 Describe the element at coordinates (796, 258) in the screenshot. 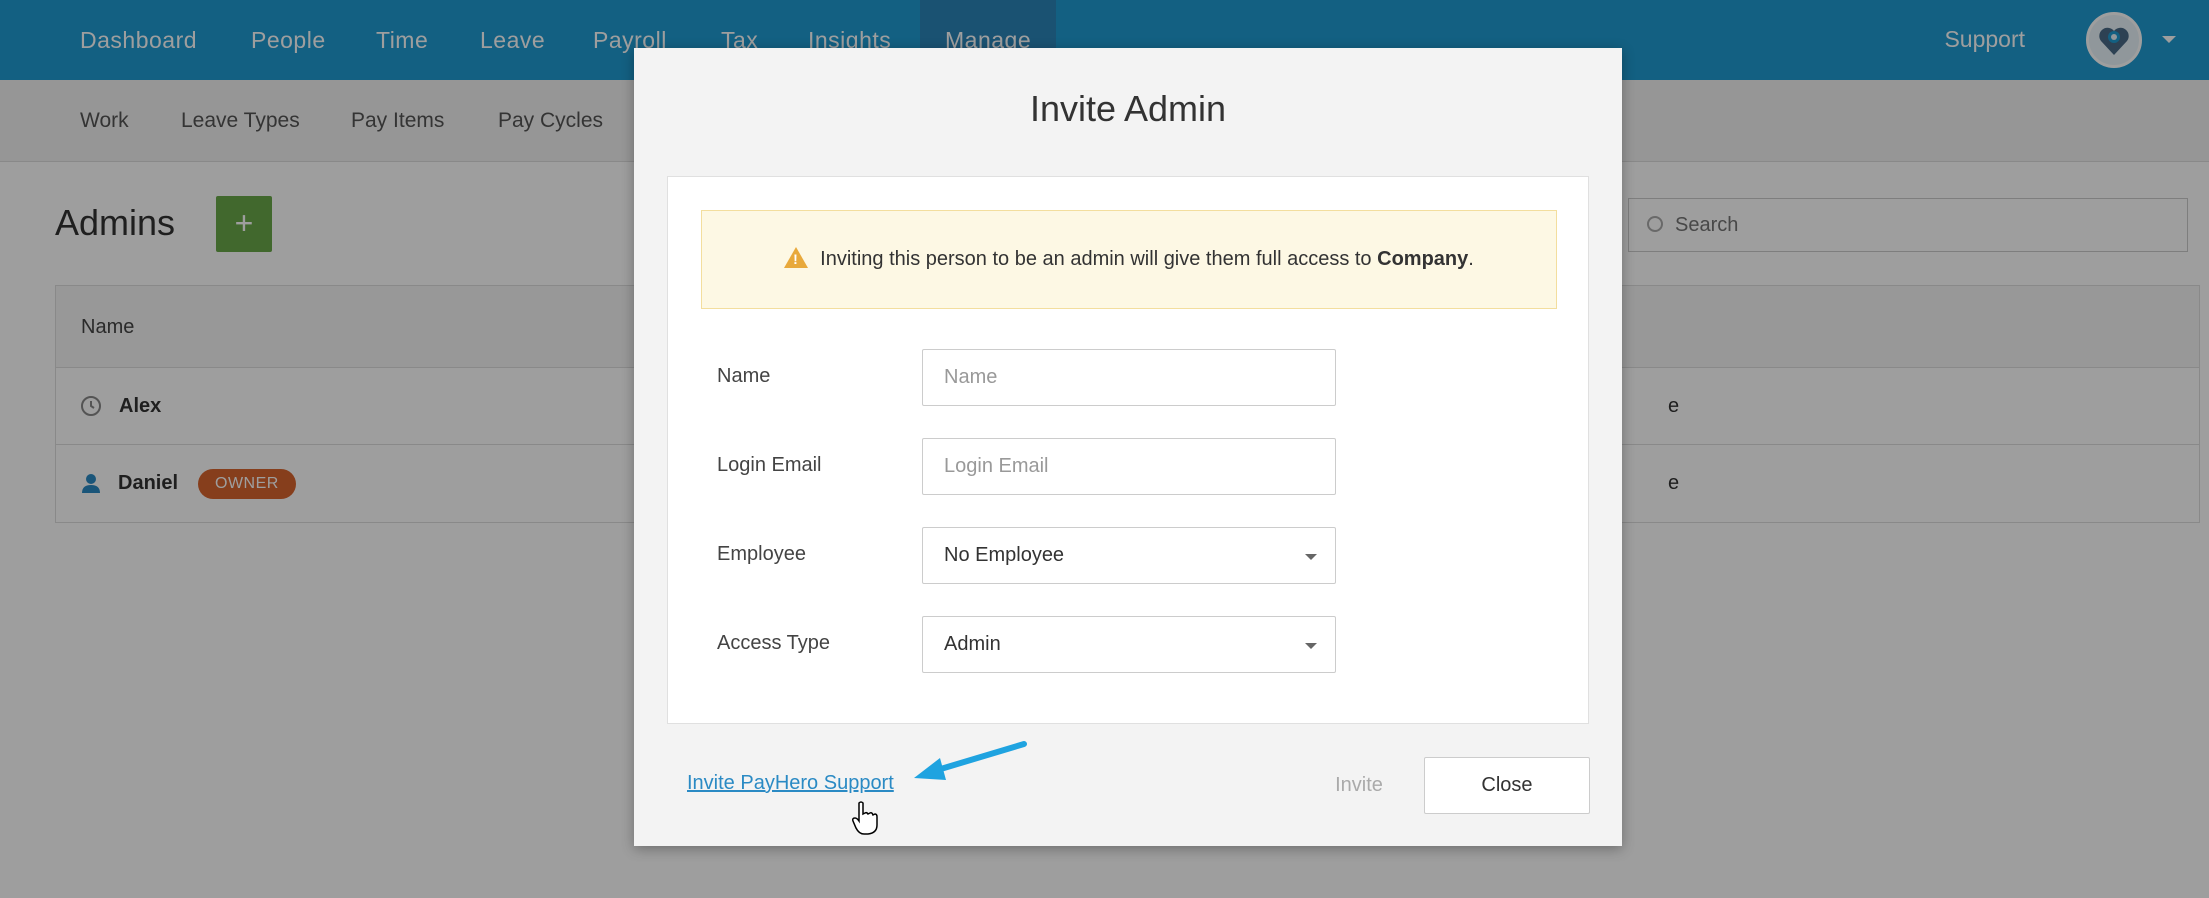

I see `warning-icon` at that location.